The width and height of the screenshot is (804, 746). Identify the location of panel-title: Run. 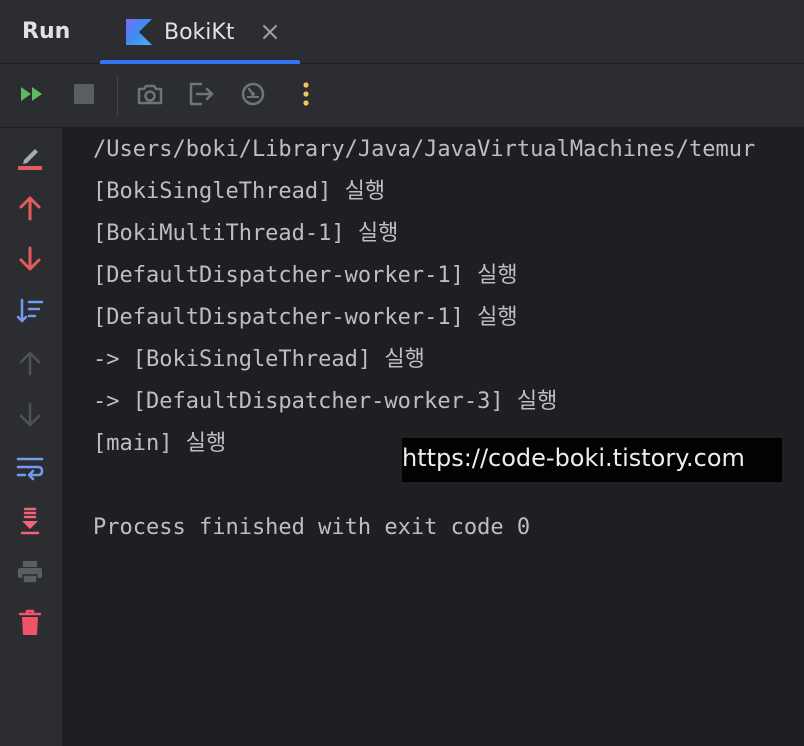
(46, 31).